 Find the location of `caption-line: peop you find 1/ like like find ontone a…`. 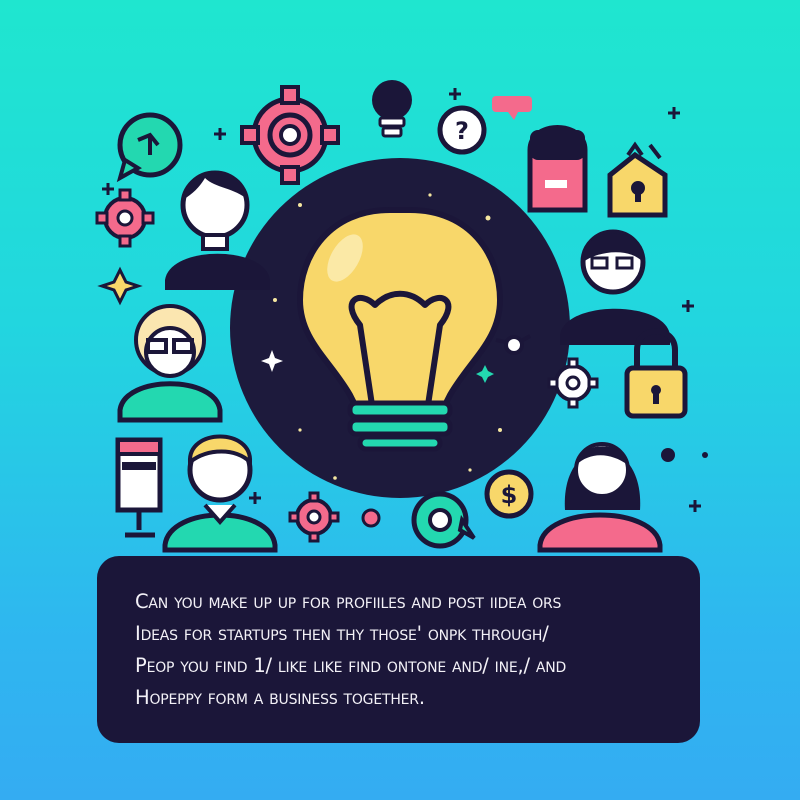

caption-line: peop you find 1/ like like find ontone a… is located at coordinates (351, 665).